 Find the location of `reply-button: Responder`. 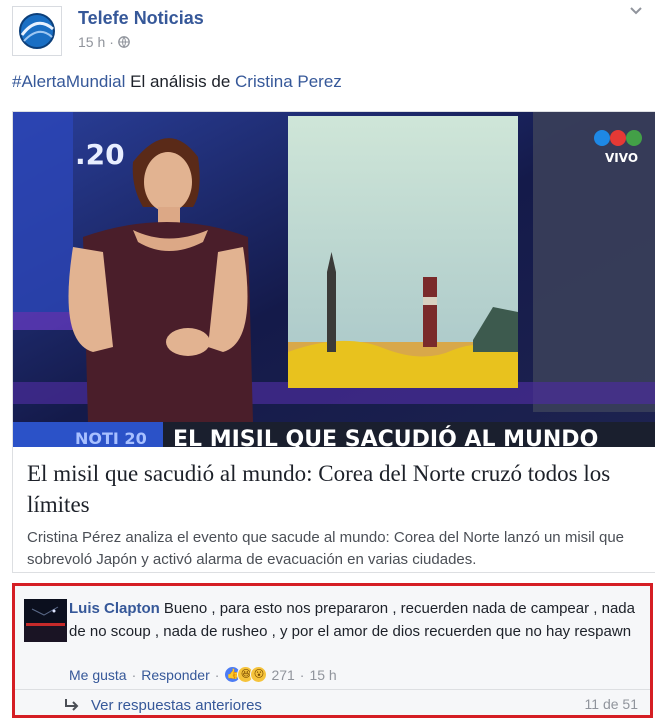

reply-button: Responder is located at coordinates (175, 675).